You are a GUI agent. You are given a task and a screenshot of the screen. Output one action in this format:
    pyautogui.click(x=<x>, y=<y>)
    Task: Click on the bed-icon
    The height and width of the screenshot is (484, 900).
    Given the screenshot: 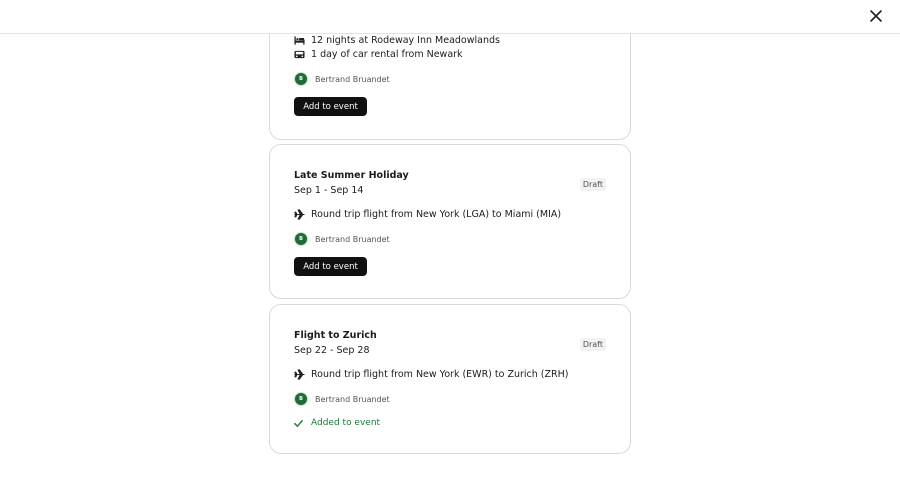 What is the action you would take?
    pyautogui.click(x=299, y=40)
    